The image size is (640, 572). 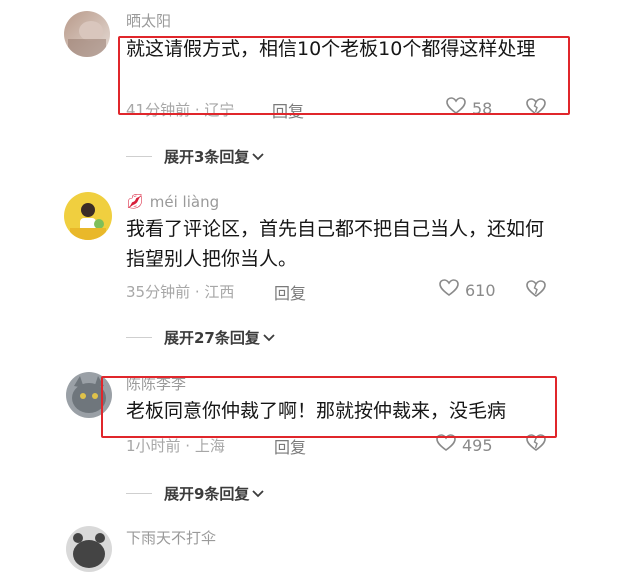 I want to click on expand-replies-button: 展开27条回复, so click(x=201, y=337).